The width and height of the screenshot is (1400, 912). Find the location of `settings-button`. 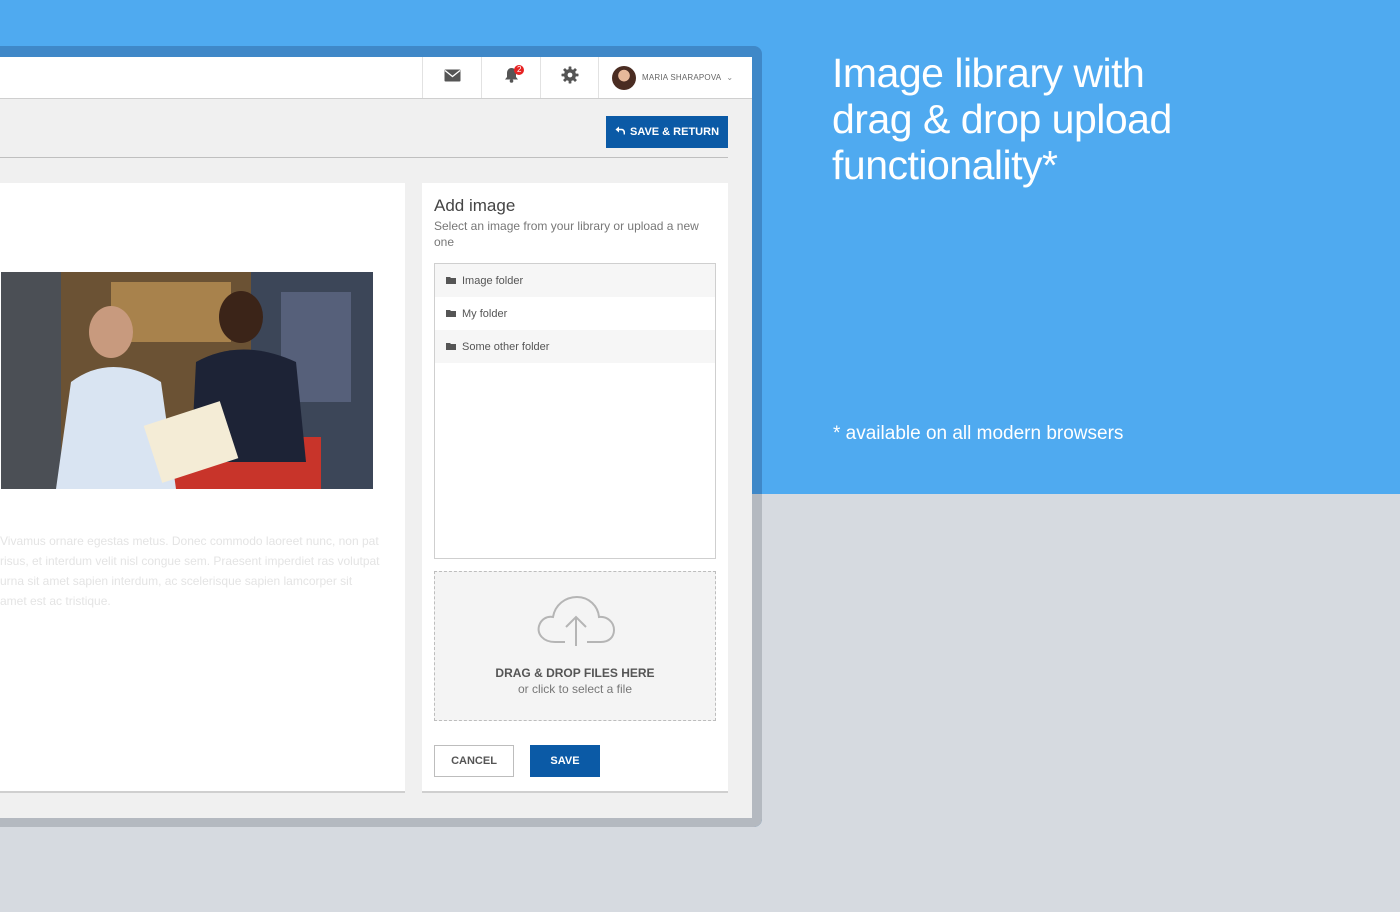

settings-button is located at coordinates (569, 77).